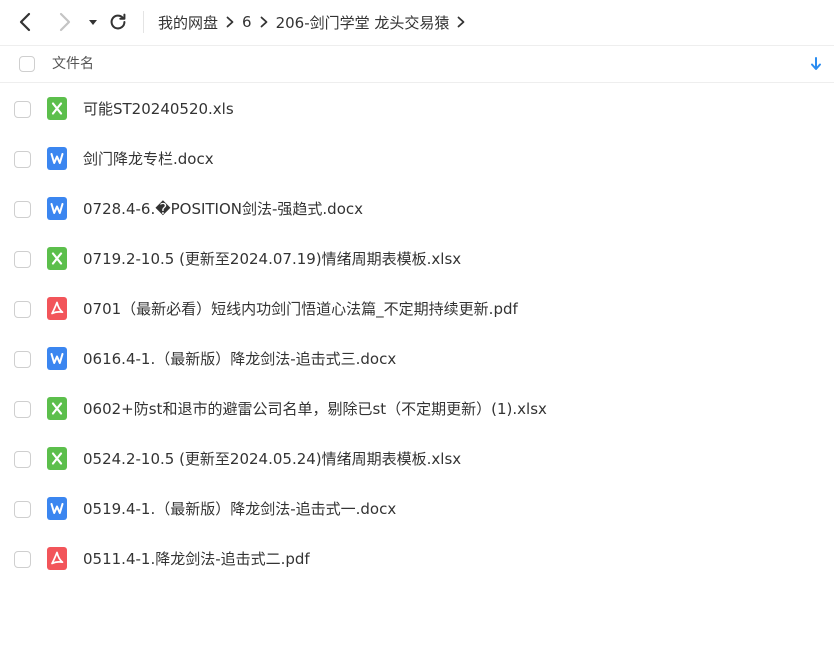 This screenshot has height=662, width=834. What do you see at coordinates (158, 109) in the screenshot?
I see `file-name: 可能ST20240520.xls` at bounding box center [158, 109].